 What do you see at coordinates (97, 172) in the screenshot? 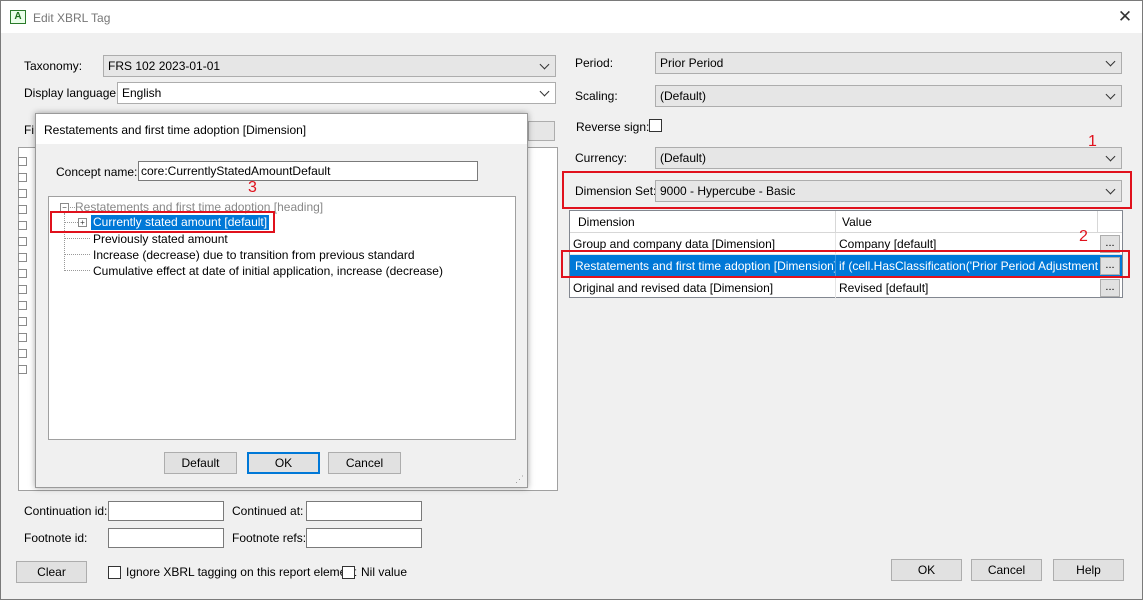
I see `concept-name-label: Concept name:` at bounding box center [97, 172].